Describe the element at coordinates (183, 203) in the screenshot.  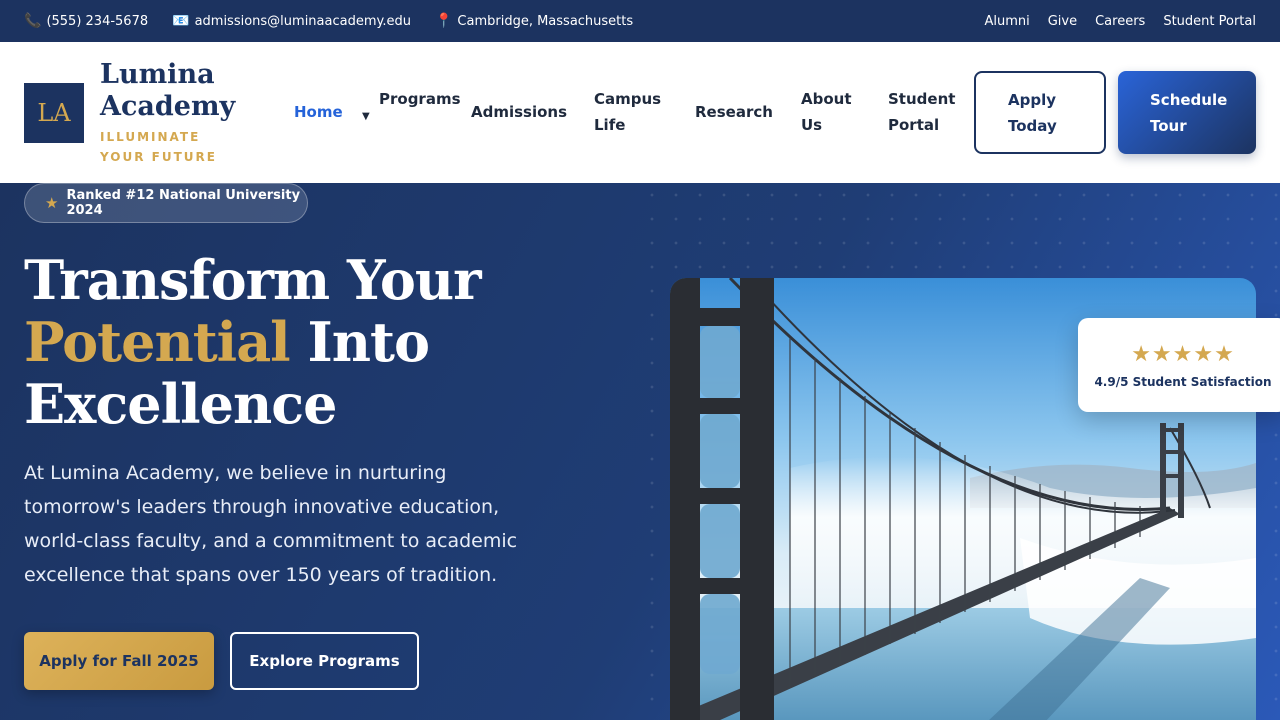
I see `ranking-text: Ranked #12 National University 2024` at that location.